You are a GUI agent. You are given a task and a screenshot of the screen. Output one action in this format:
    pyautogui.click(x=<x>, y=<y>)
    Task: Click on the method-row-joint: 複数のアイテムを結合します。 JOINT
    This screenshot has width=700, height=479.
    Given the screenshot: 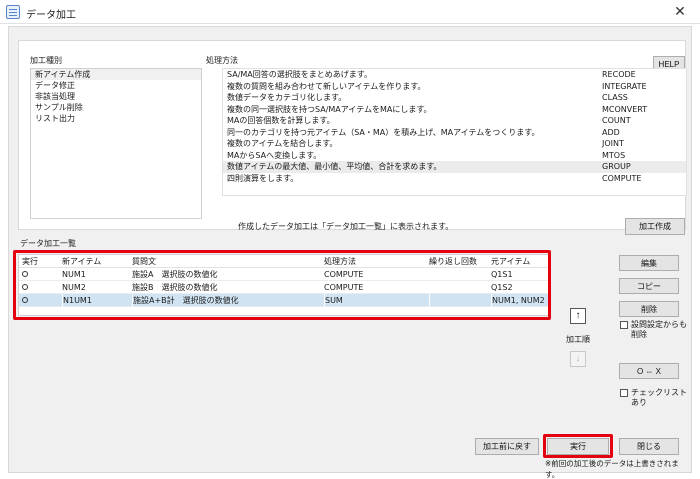 What is the action you would take?
    pyautogui.click(x=454, y=144)
    